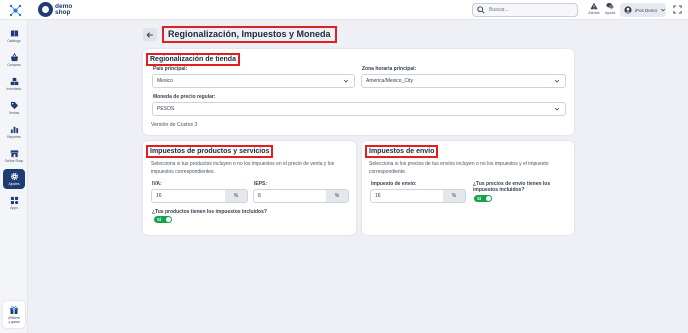  Describe the element at coordinates (529, 10) in the screenshot. I see `search-input` at that location.